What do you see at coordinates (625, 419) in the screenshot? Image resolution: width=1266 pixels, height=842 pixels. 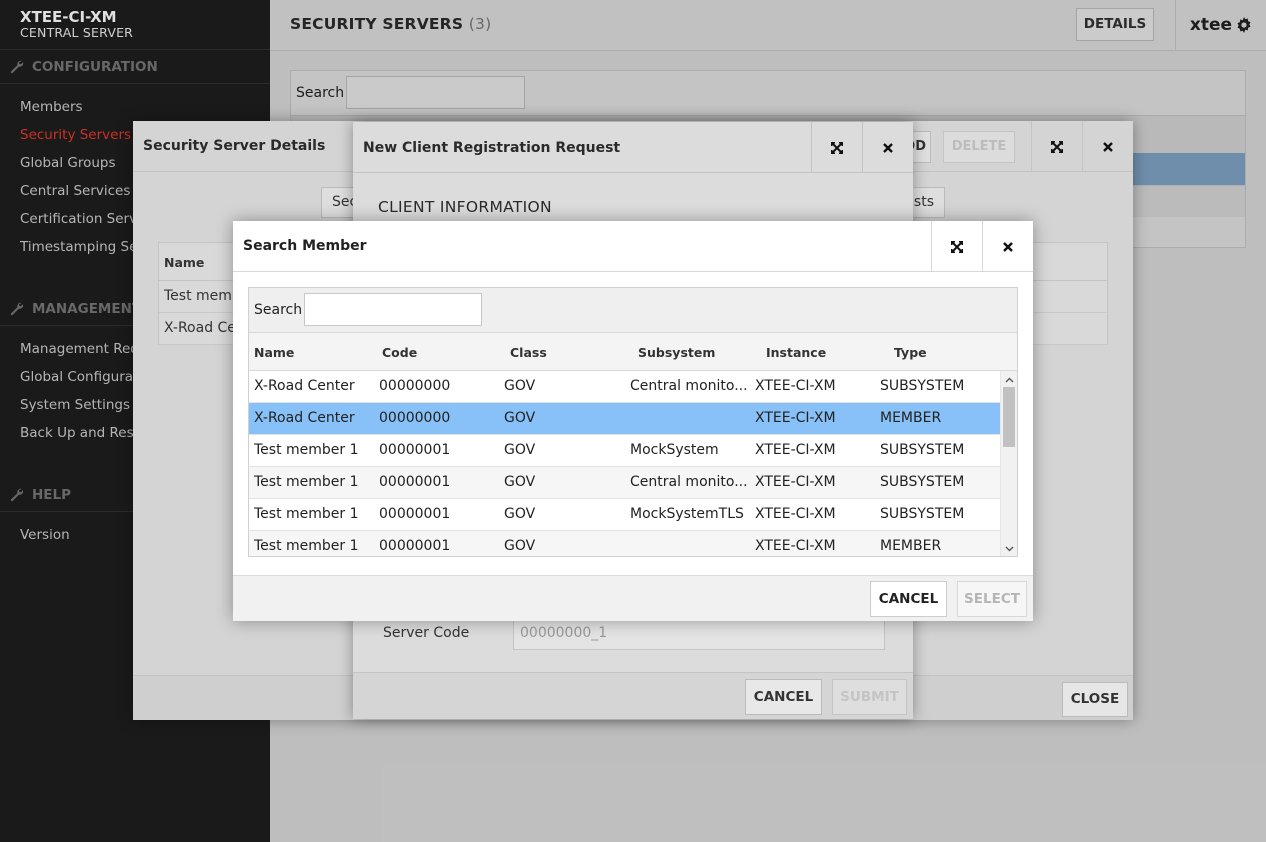 I see `table-row: X-Road Center 00000000 GOV XTEE-CI-XM MEMBER` at bounding box center [625, 419].